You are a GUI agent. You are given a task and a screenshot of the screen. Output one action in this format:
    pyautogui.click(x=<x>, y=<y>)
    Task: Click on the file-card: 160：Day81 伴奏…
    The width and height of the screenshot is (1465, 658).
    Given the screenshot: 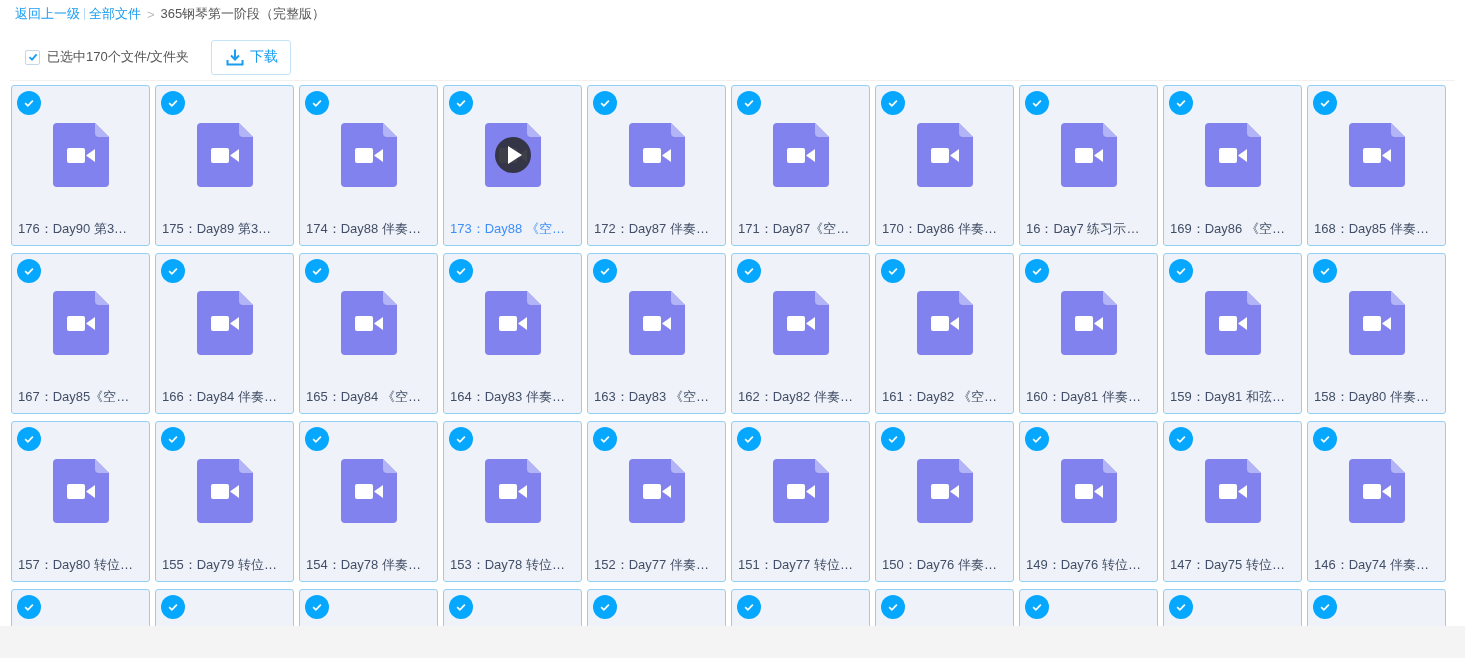 What is the action you would take?
    pyautogui.click(x=1088, y=333)
    